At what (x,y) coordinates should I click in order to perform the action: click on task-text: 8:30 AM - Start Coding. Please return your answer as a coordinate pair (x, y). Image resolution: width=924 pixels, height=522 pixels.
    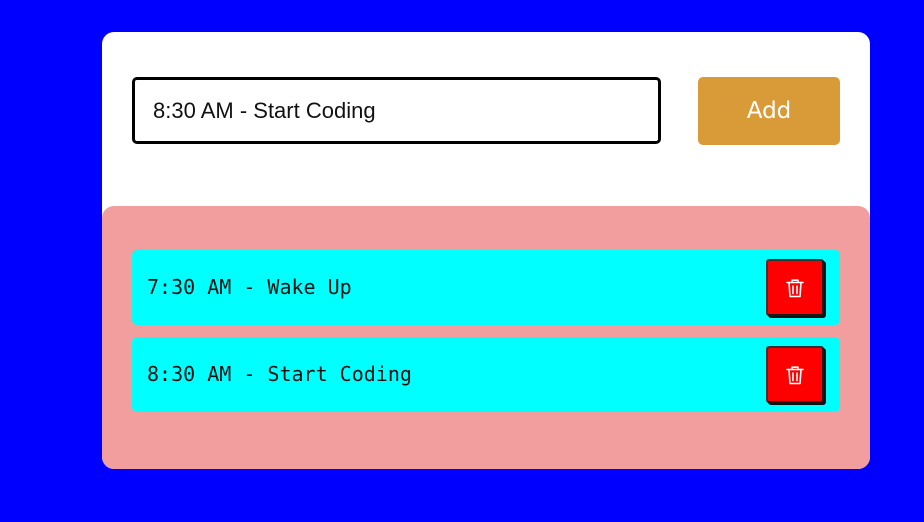
    Looking at the image, I should click on (279, 374).